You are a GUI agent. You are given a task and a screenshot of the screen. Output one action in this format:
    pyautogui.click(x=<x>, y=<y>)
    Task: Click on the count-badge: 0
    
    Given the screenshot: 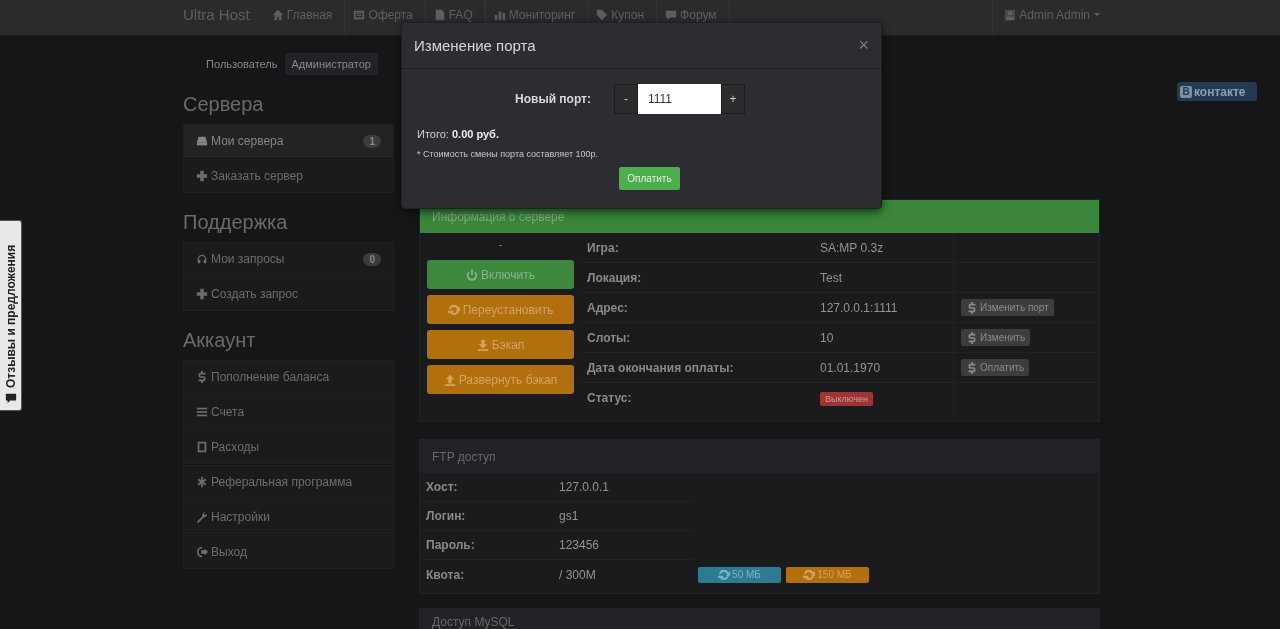 What is the action you would take?
    pyautogui.click(x=372, y=259)
    